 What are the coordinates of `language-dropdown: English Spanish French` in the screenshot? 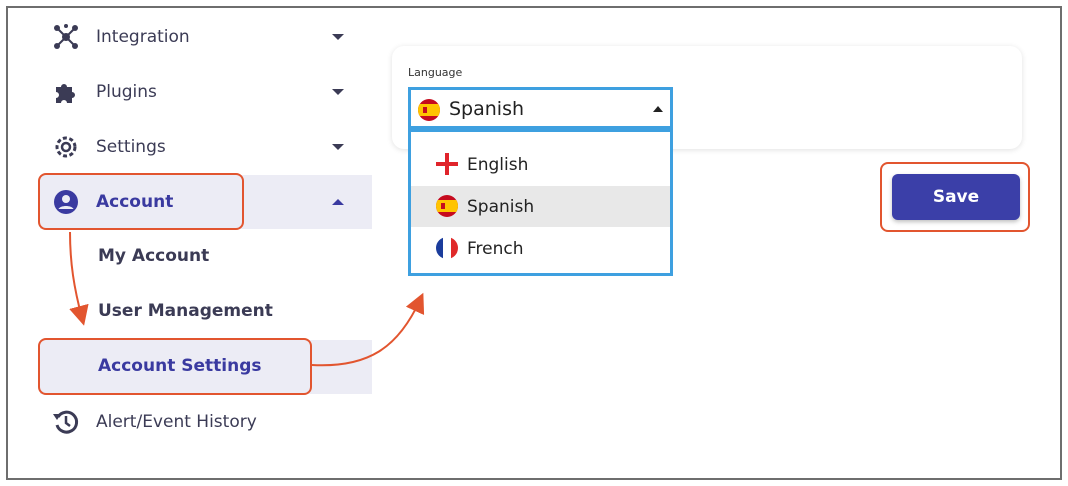 It's located at (540, 202).